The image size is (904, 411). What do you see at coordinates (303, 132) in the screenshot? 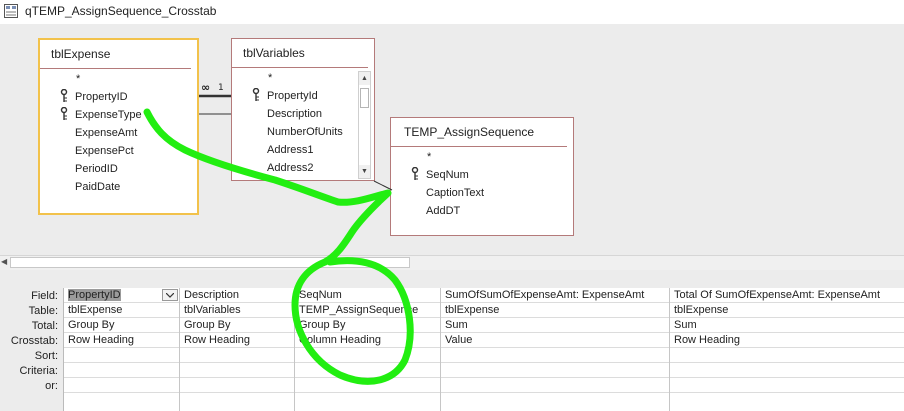
I see `field-item: NumberOfUnits` at bounding box center [303, 132].